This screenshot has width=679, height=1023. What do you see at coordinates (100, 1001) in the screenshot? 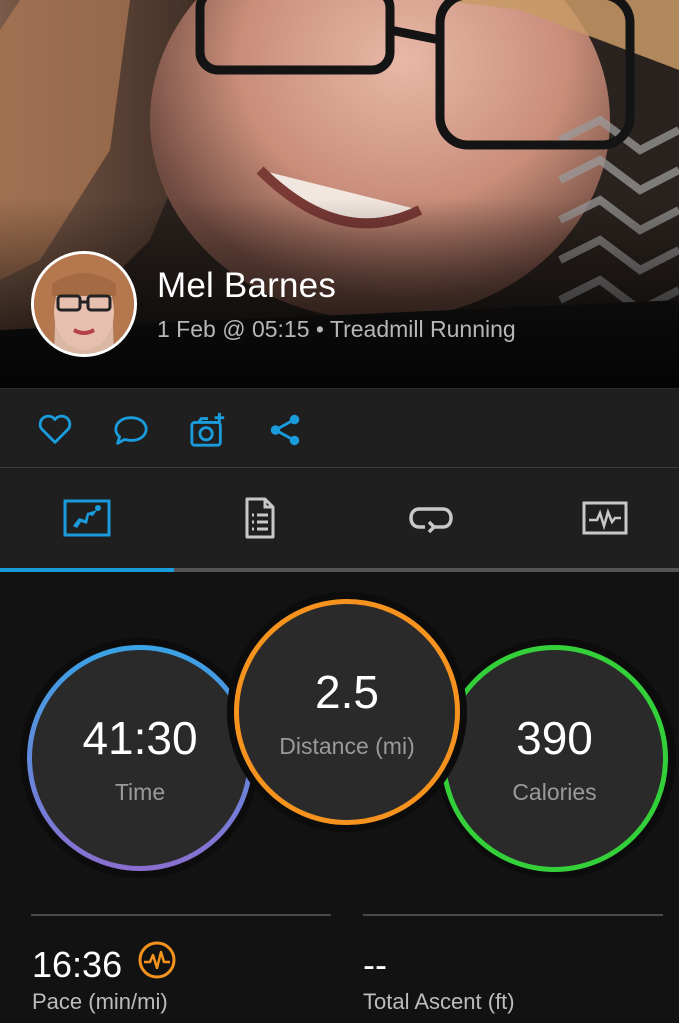
I see `pace-label: Pace (min/mi)` at bounding box center [100, 1001].